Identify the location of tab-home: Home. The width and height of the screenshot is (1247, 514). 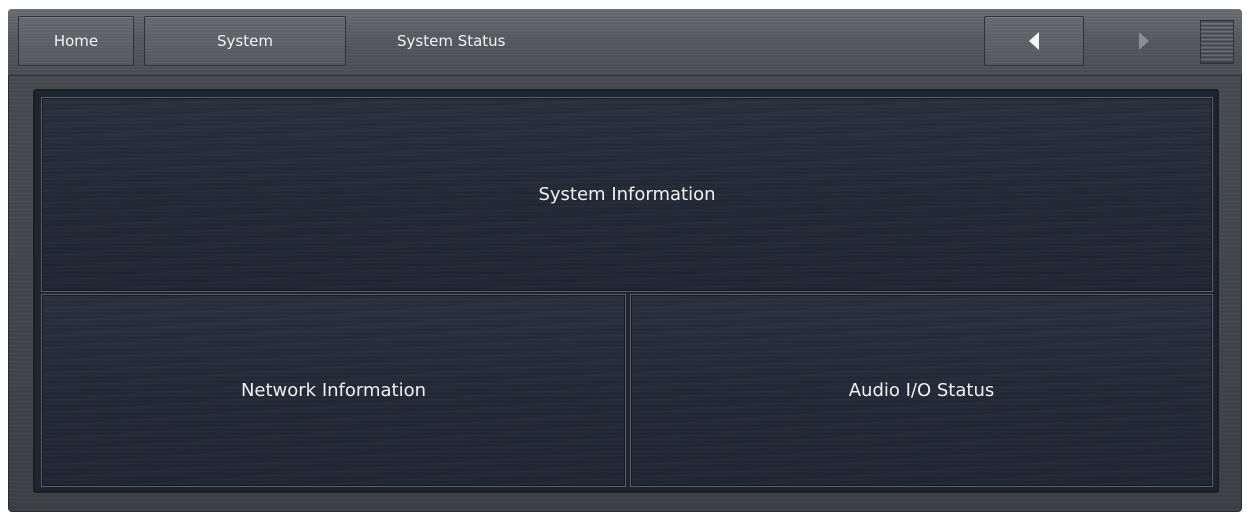
(76, 41).